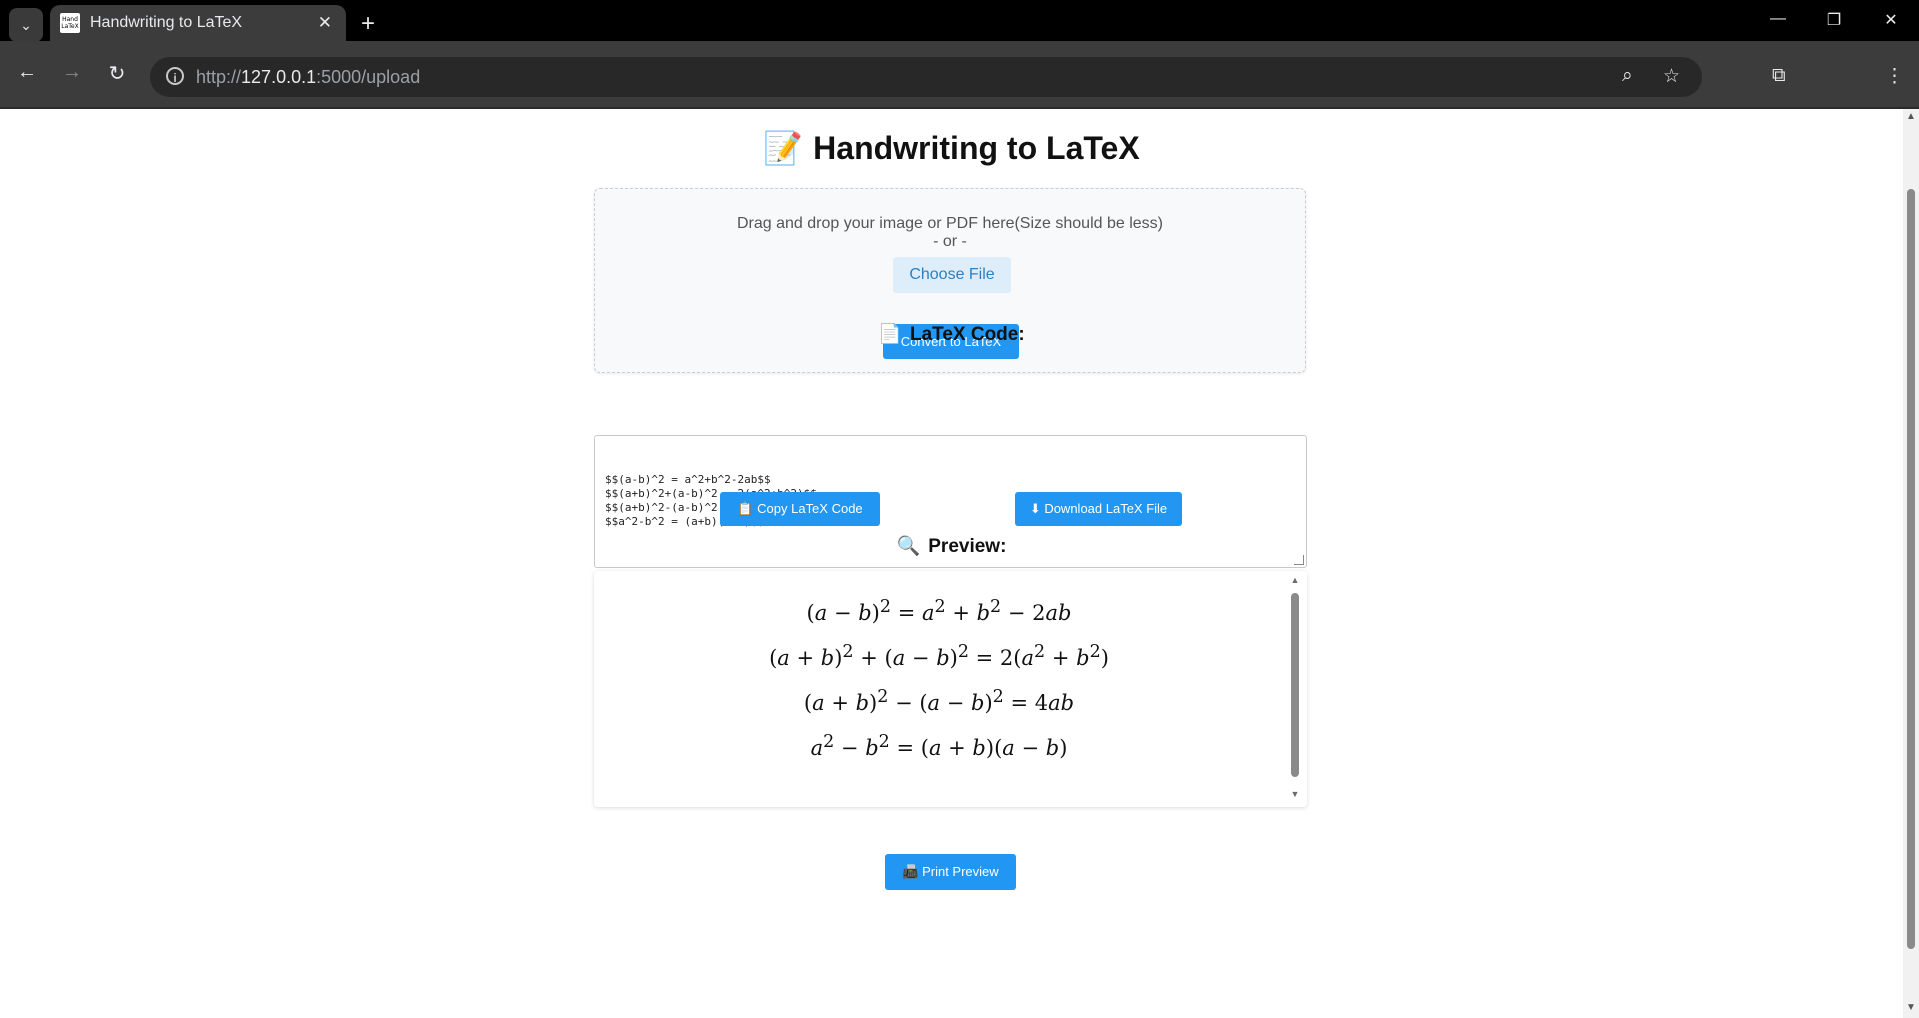  What do you see at coordinates (1627, 76) in the screenshot?
I see `zoom-icon: ⌕` at bounding box center [1627, 76].